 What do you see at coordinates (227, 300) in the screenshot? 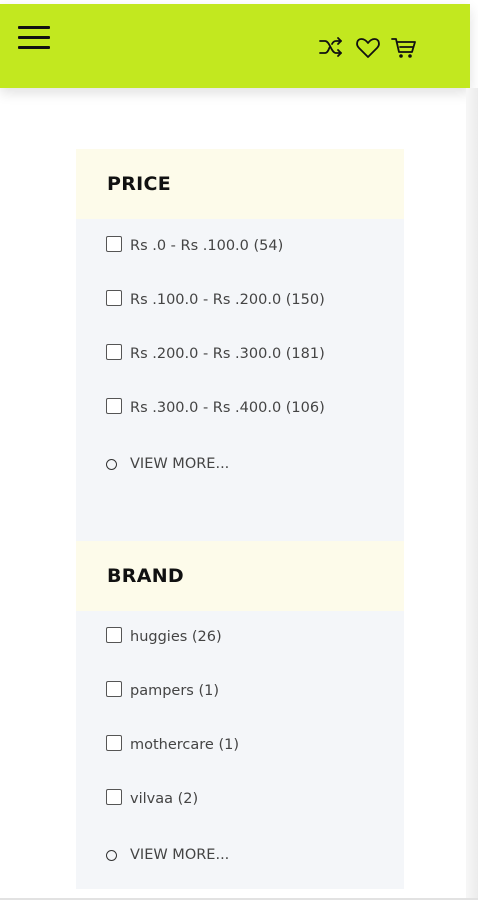
I see `option-label: Rs .100.0 - Rs .200.0 (150)` at bounding box center [227, 300].